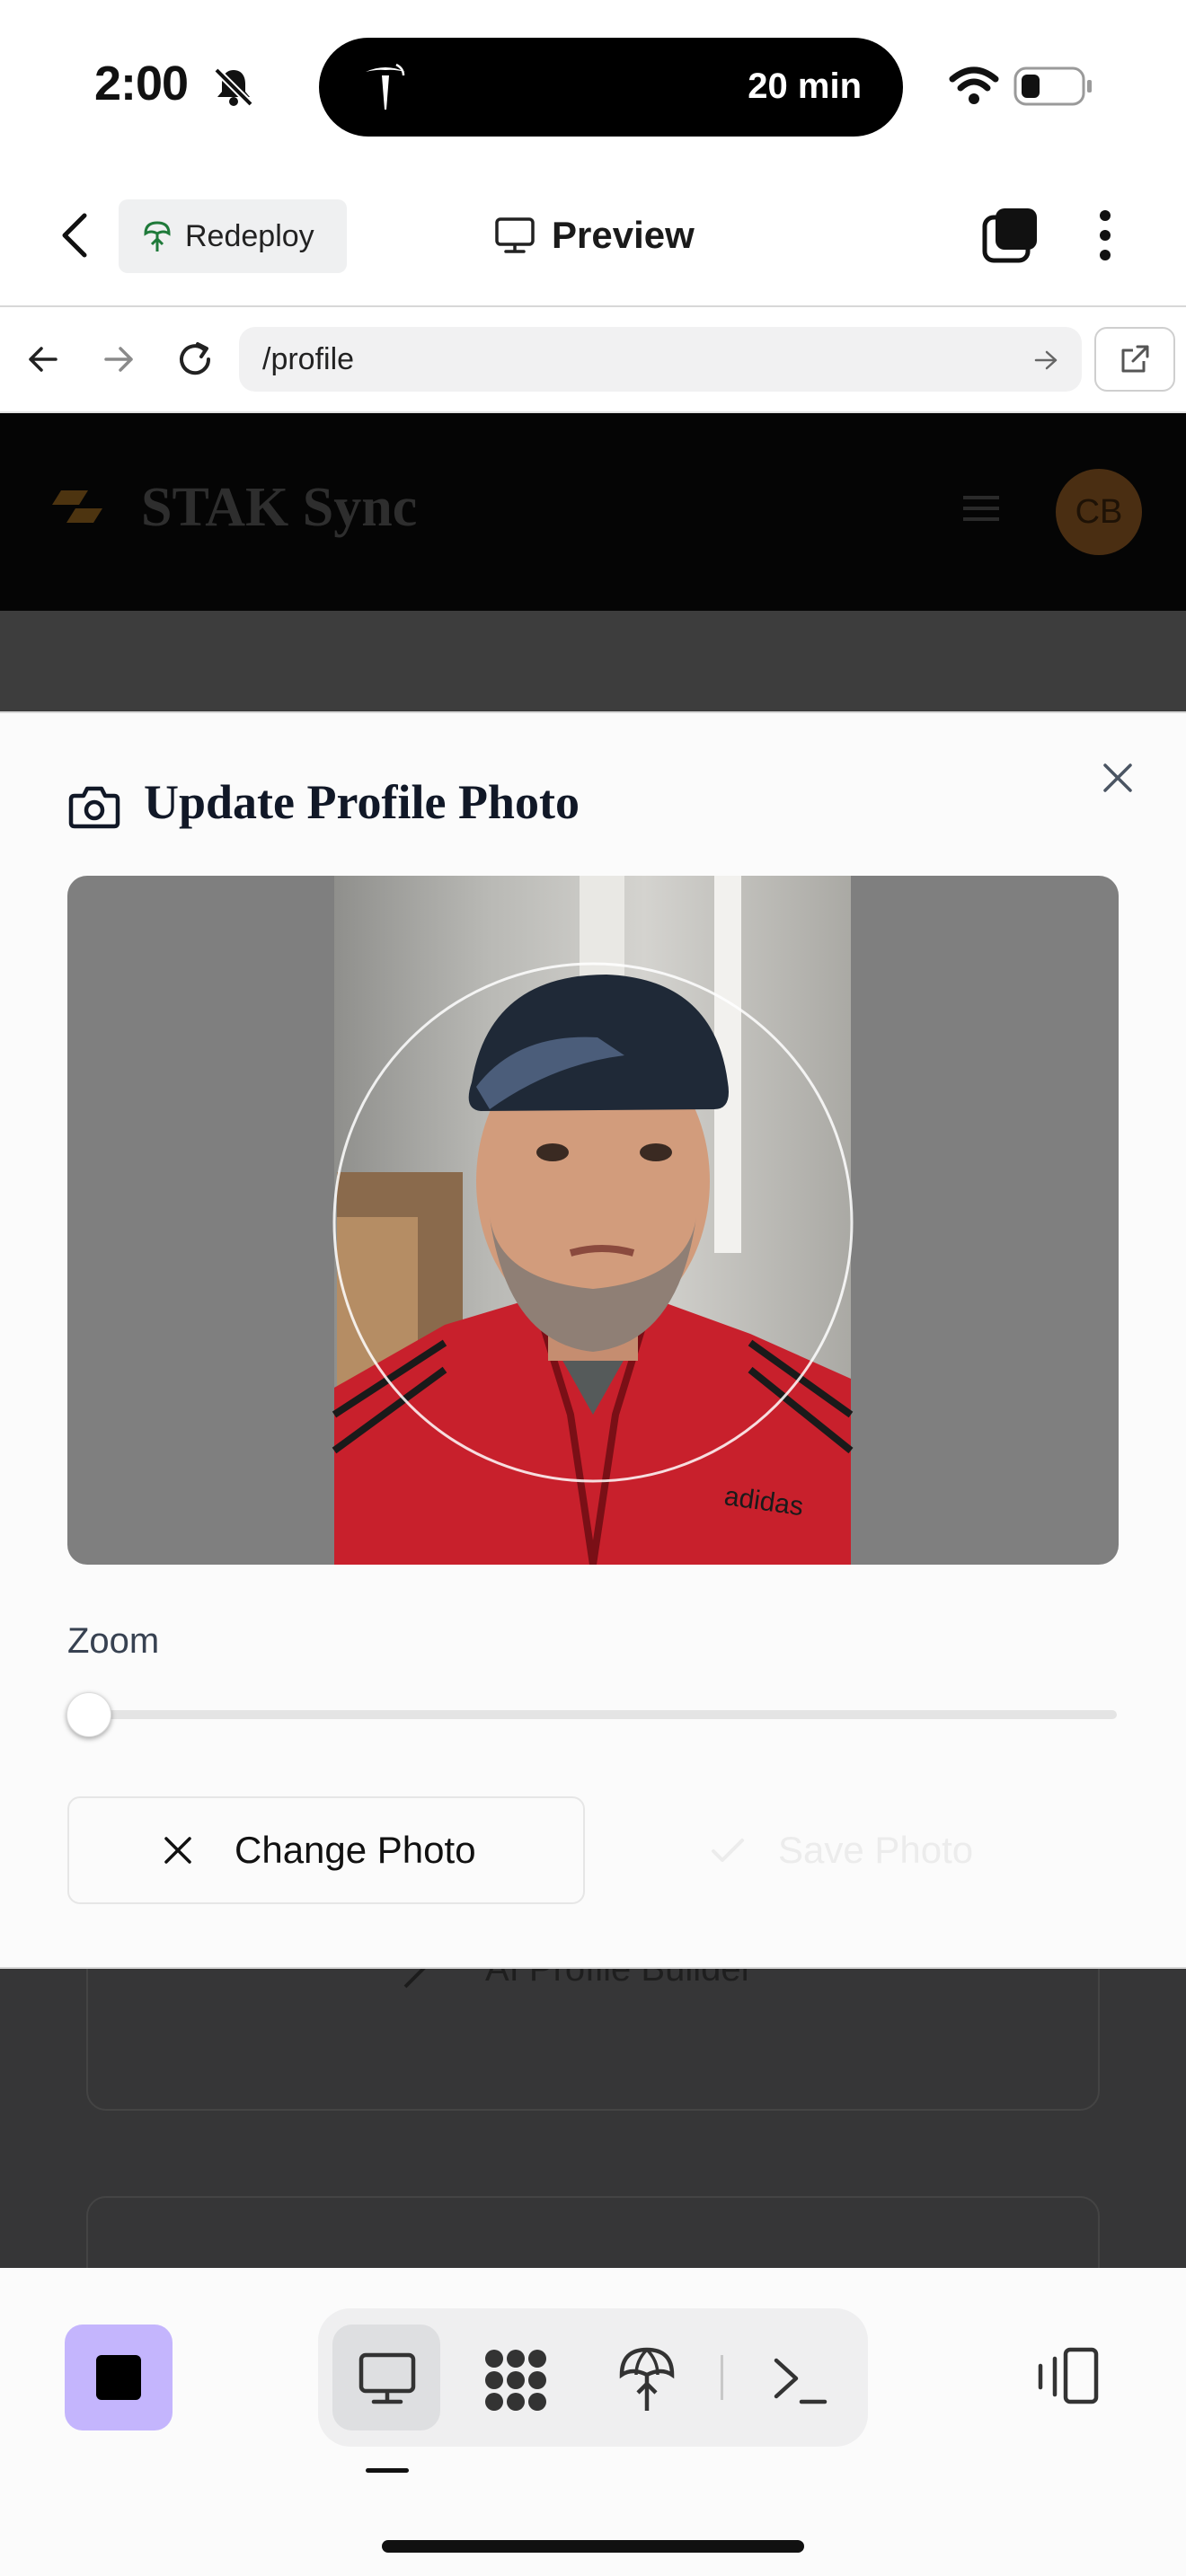 Image resolution: width=1186 pixels, height=2576 pixels. I want to click on redeploy-button: Redeploy, so click(233, 236).